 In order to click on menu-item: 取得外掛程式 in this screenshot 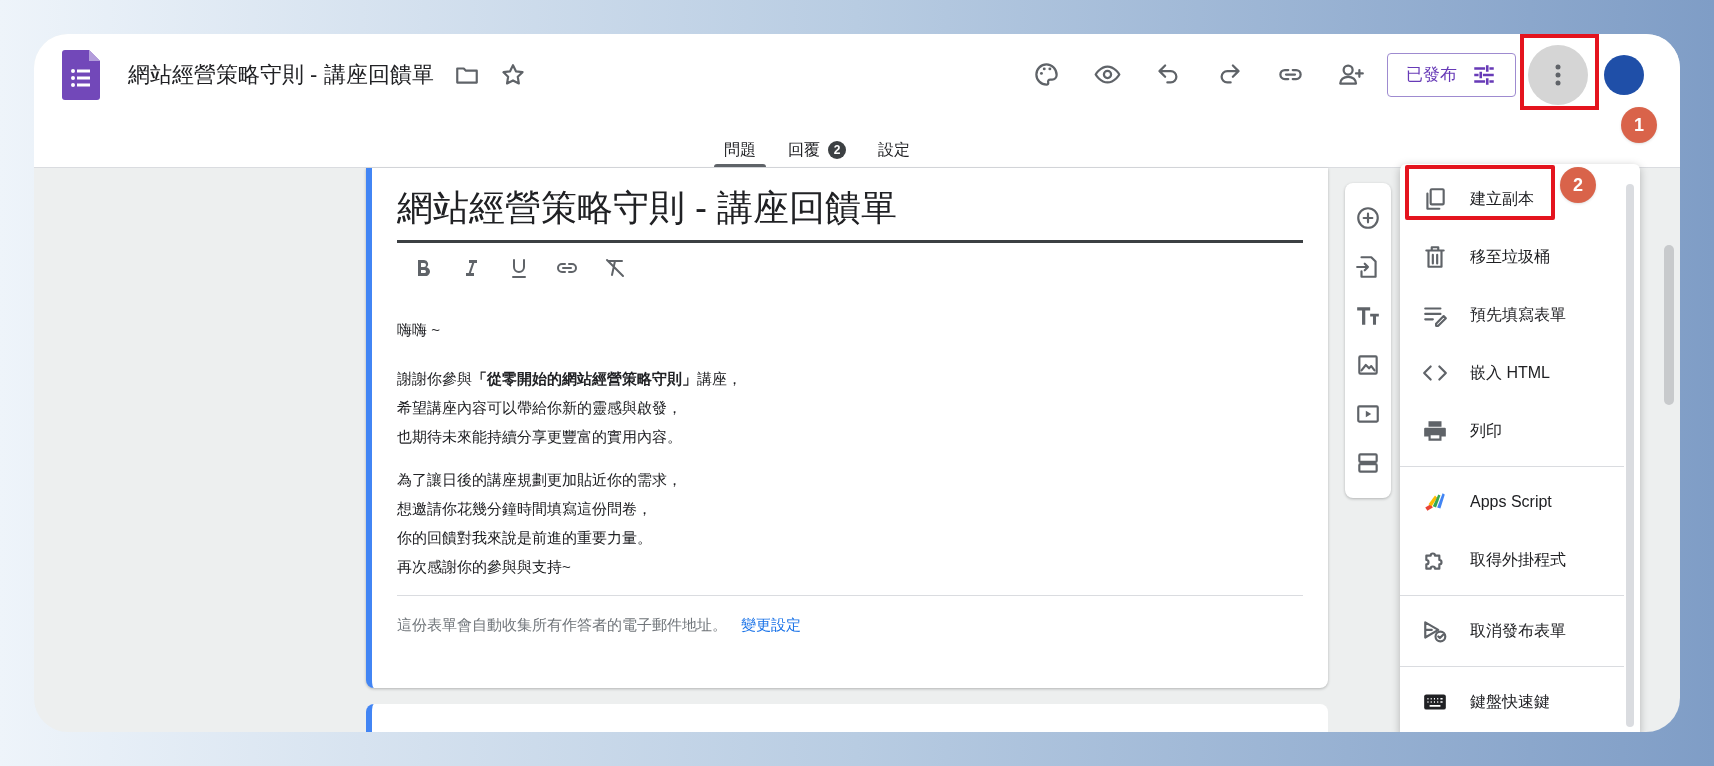, I will do `click(1512, 560)`.